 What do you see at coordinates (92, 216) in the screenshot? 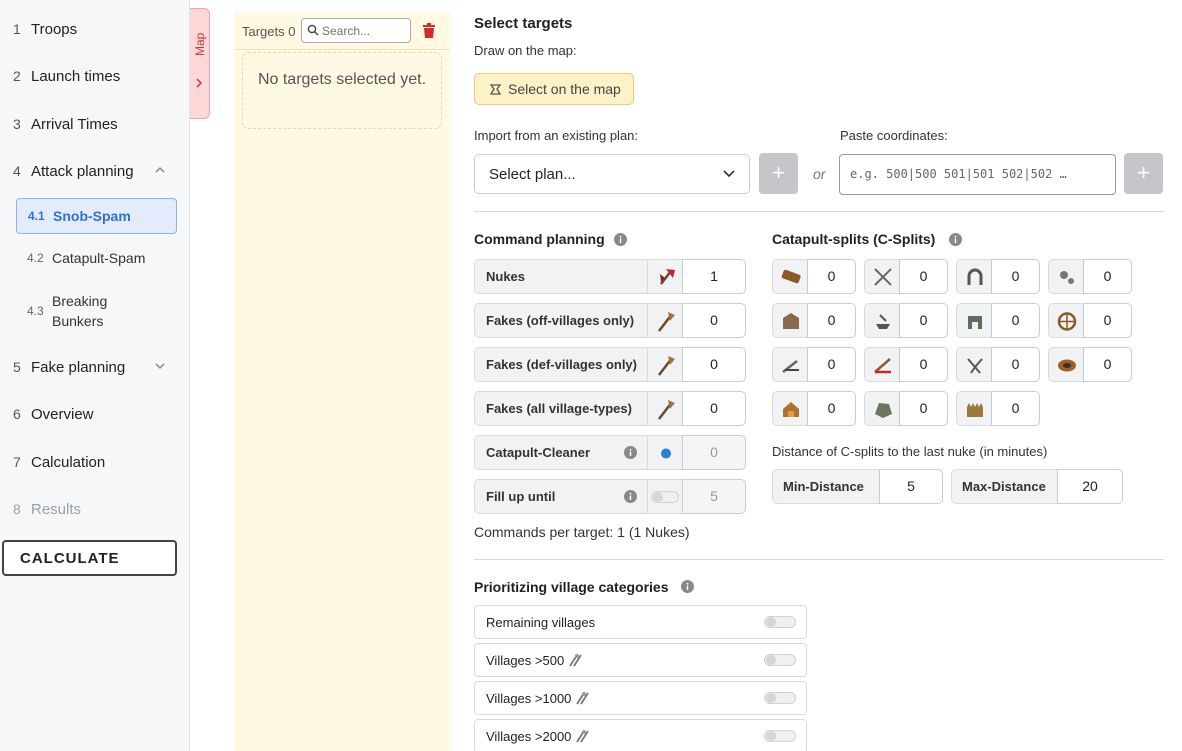
I see `sub-label: Snob-Spam` at bounding box center [92, 216].